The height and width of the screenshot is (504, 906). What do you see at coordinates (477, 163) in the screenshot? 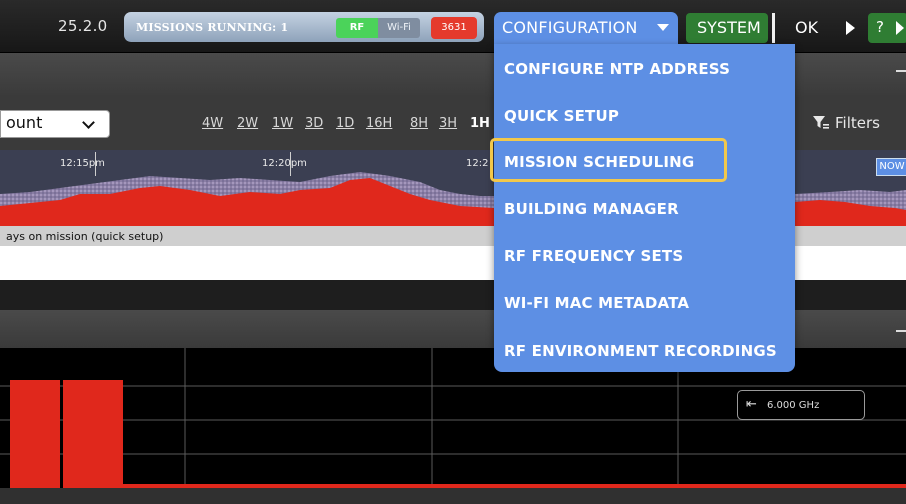
I see `time-label: 12:2` at bounding box center [477, 163].